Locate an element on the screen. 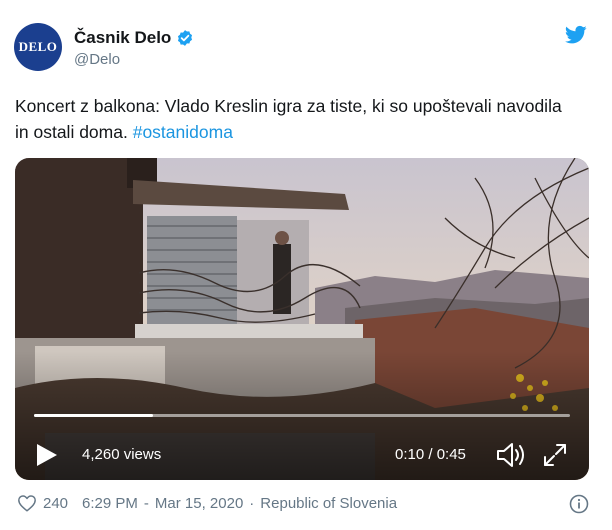  video-progress-fill is located at coordinates (93, 415).